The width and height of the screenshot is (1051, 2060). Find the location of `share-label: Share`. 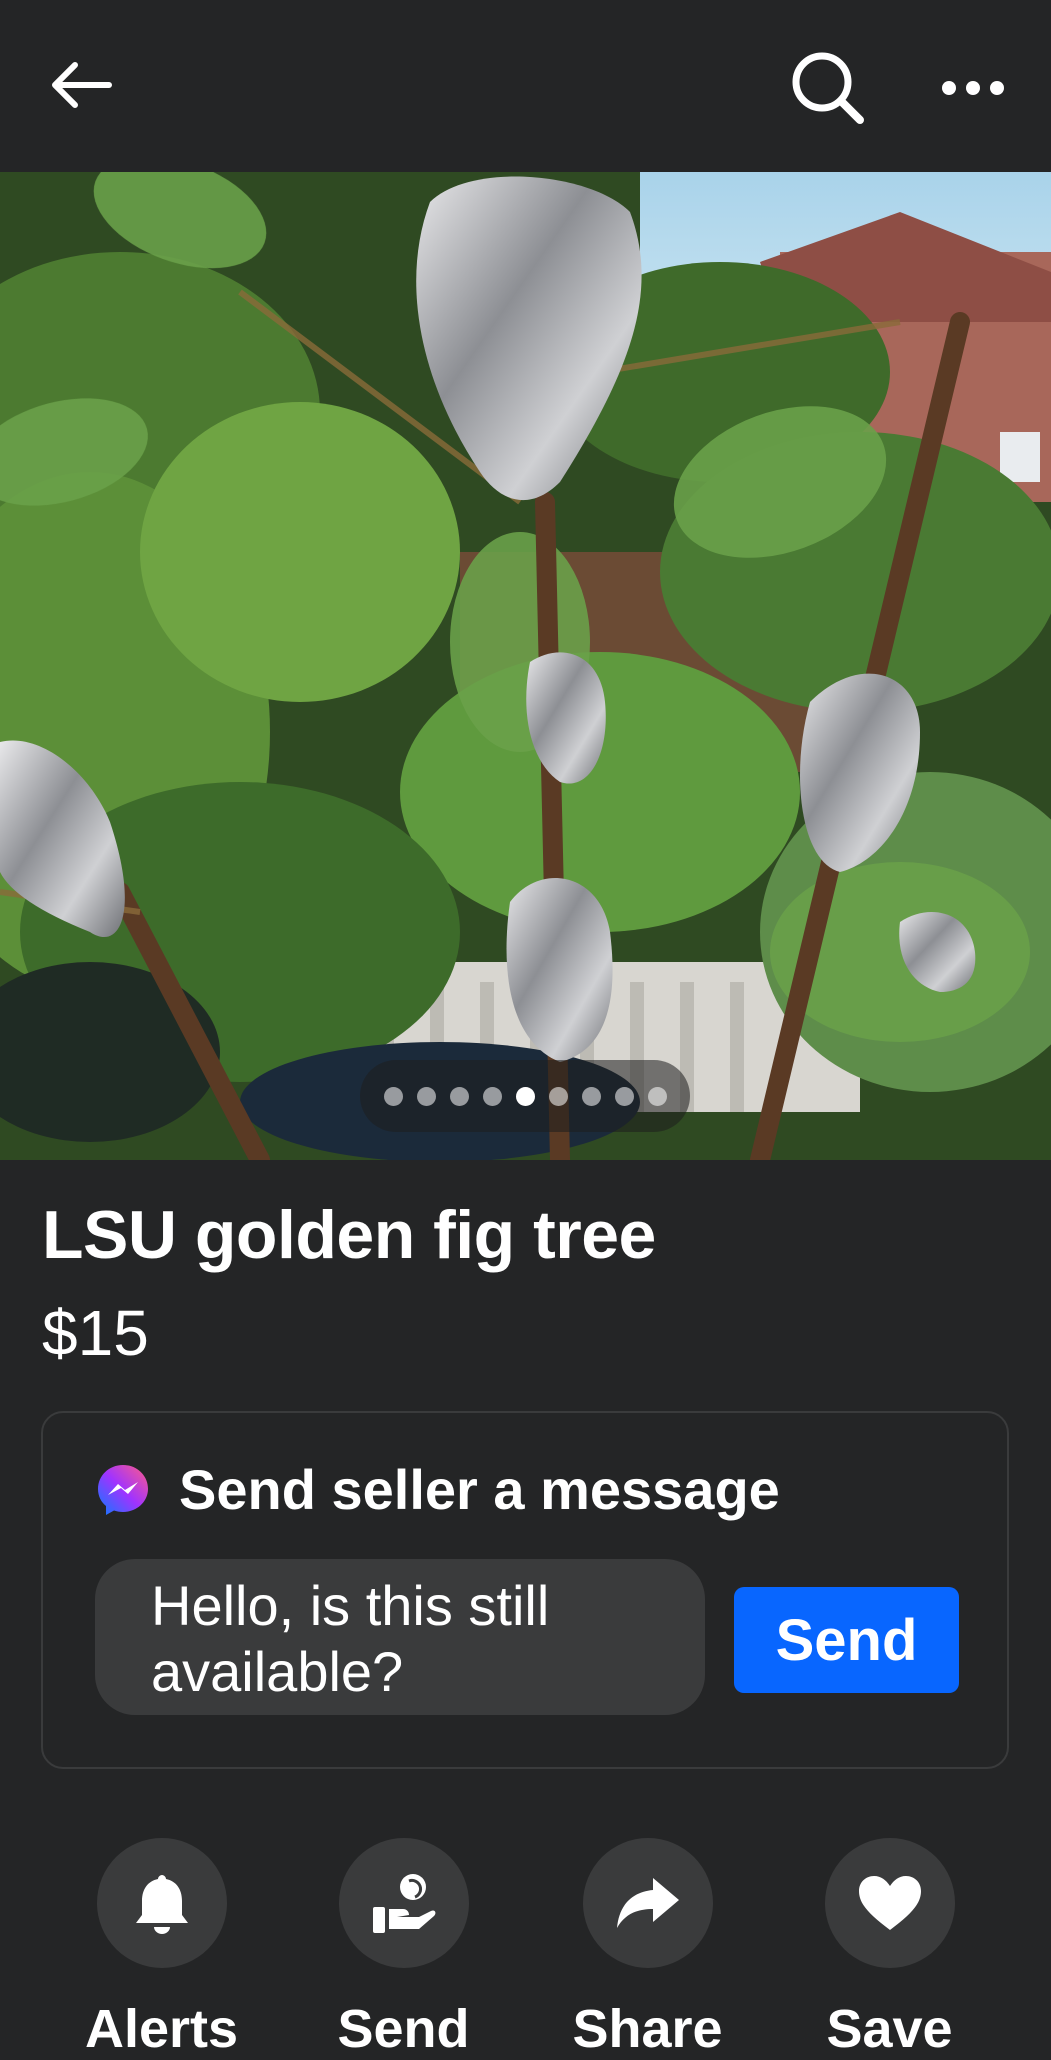

share-label: Share is located at coordinates (647, 2029).